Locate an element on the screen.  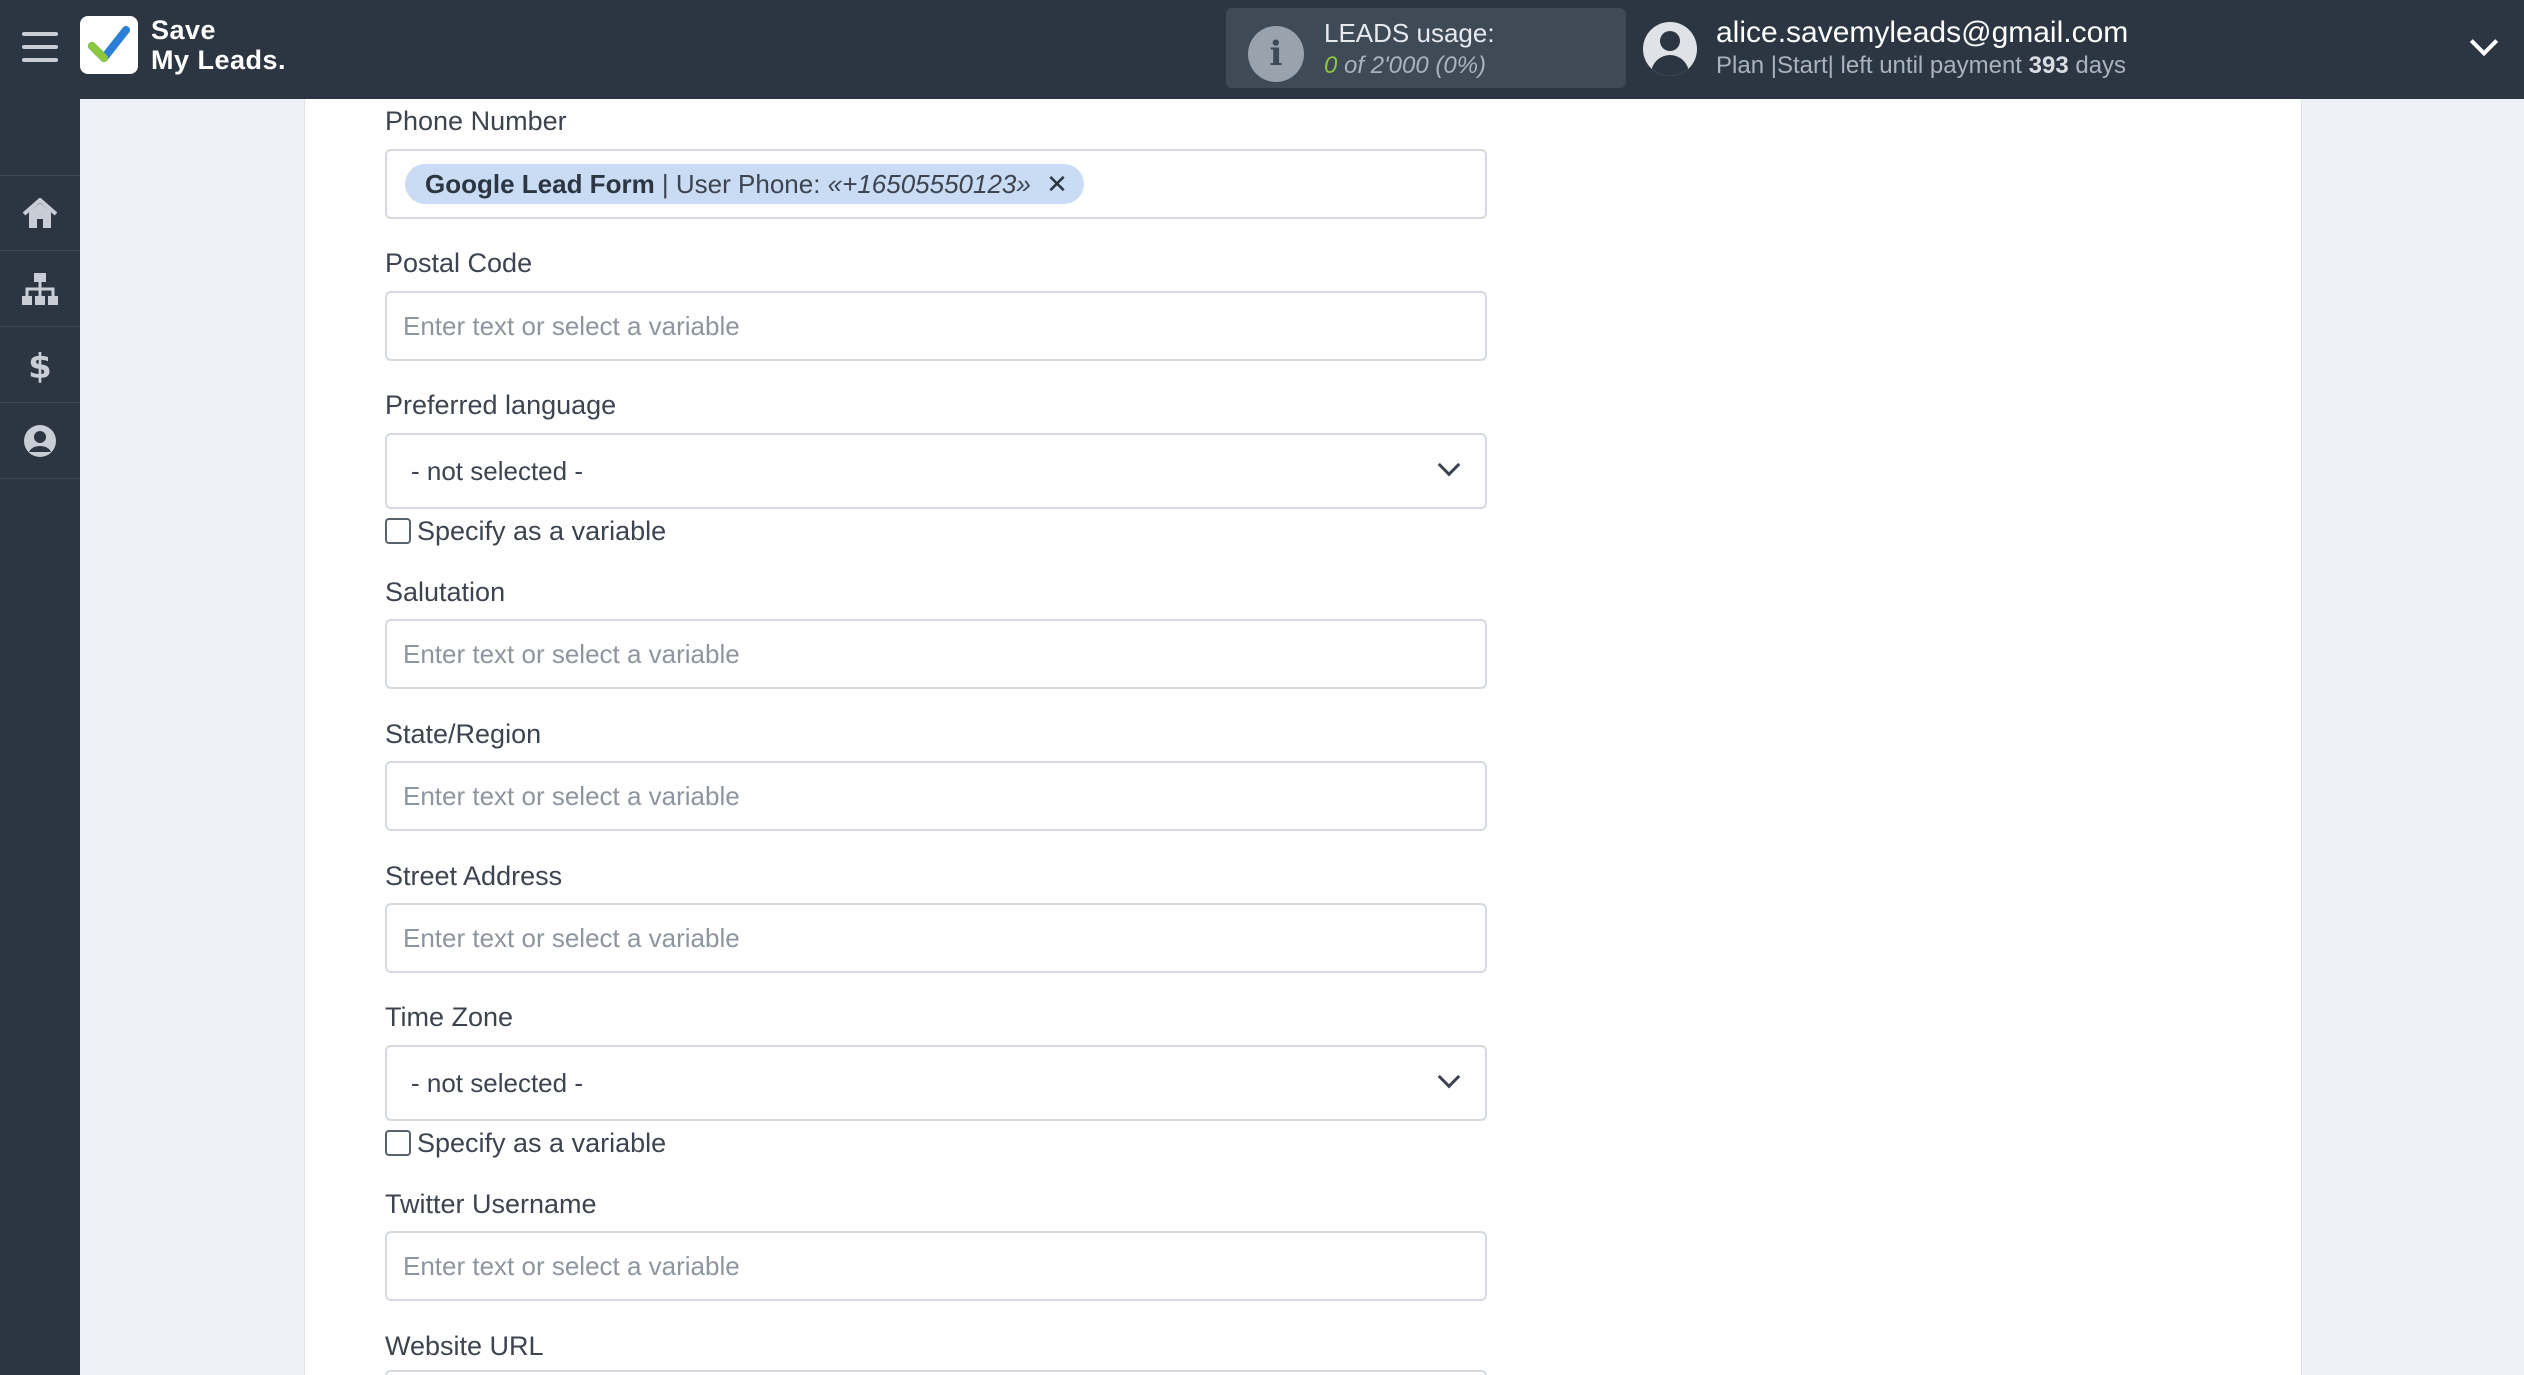
user-avatar-icon is located at coordinates (1670, 49).